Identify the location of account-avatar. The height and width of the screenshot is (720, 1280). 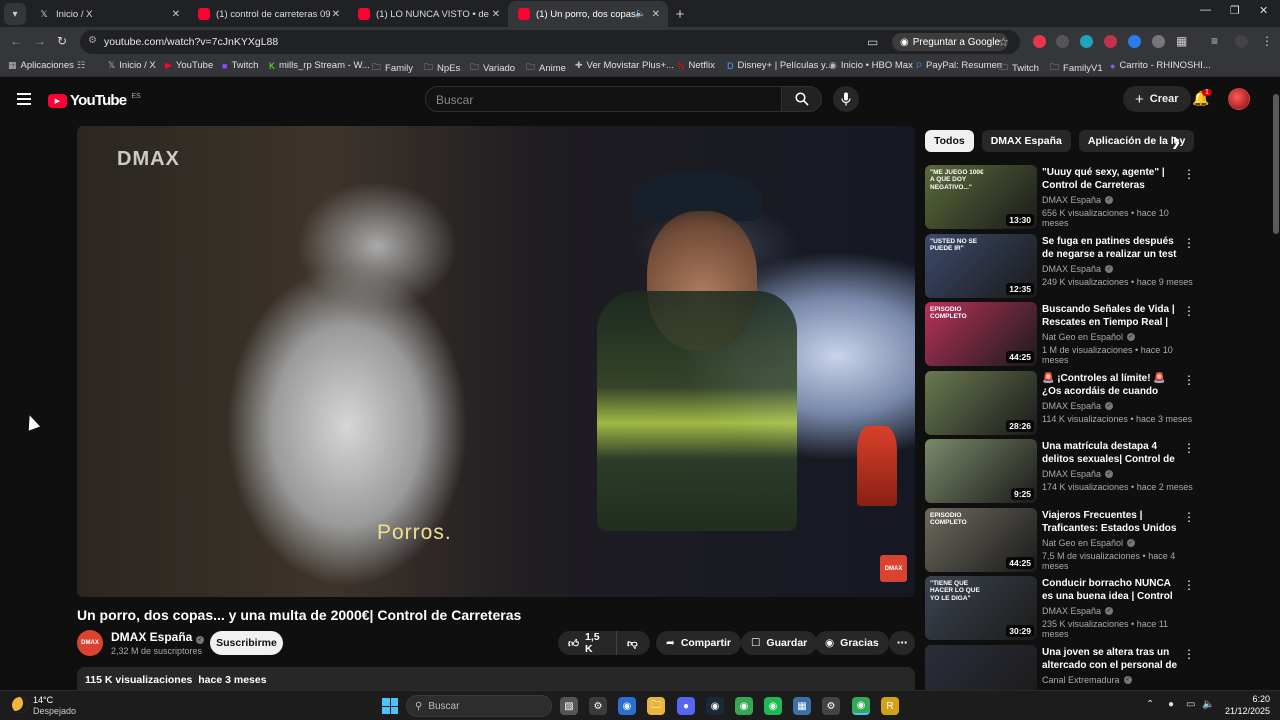
(1239, 99).